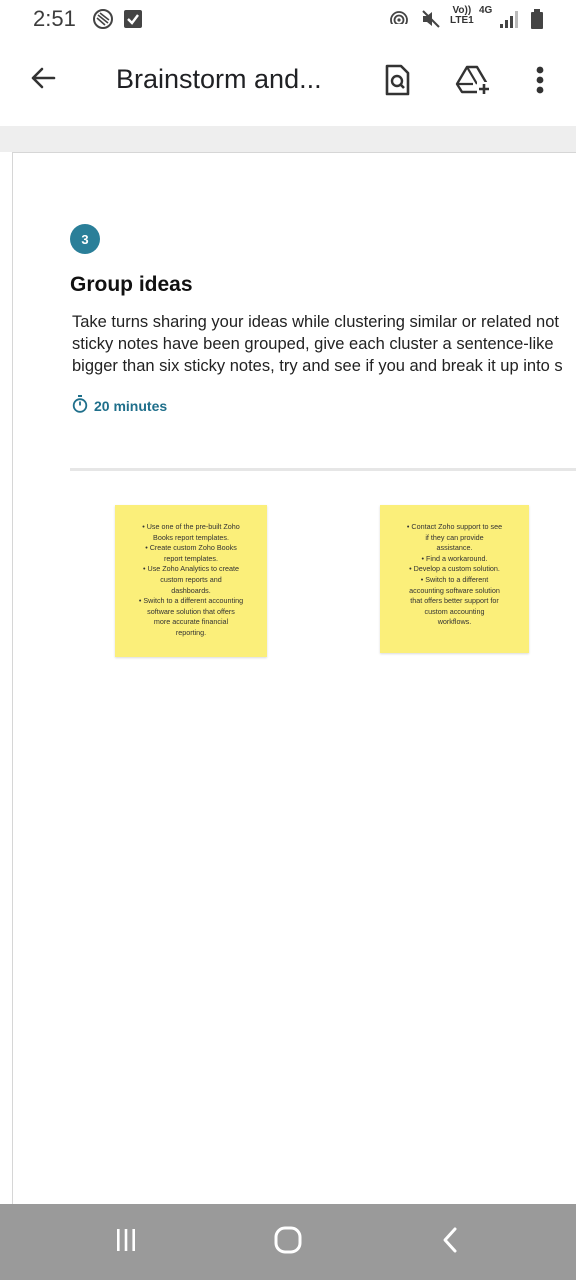  What do you see at coordinates (454, 526) in the screenshot?
I see `sticky-note-line: • Contact Zoho support to see` at bounding box center [454, 526].